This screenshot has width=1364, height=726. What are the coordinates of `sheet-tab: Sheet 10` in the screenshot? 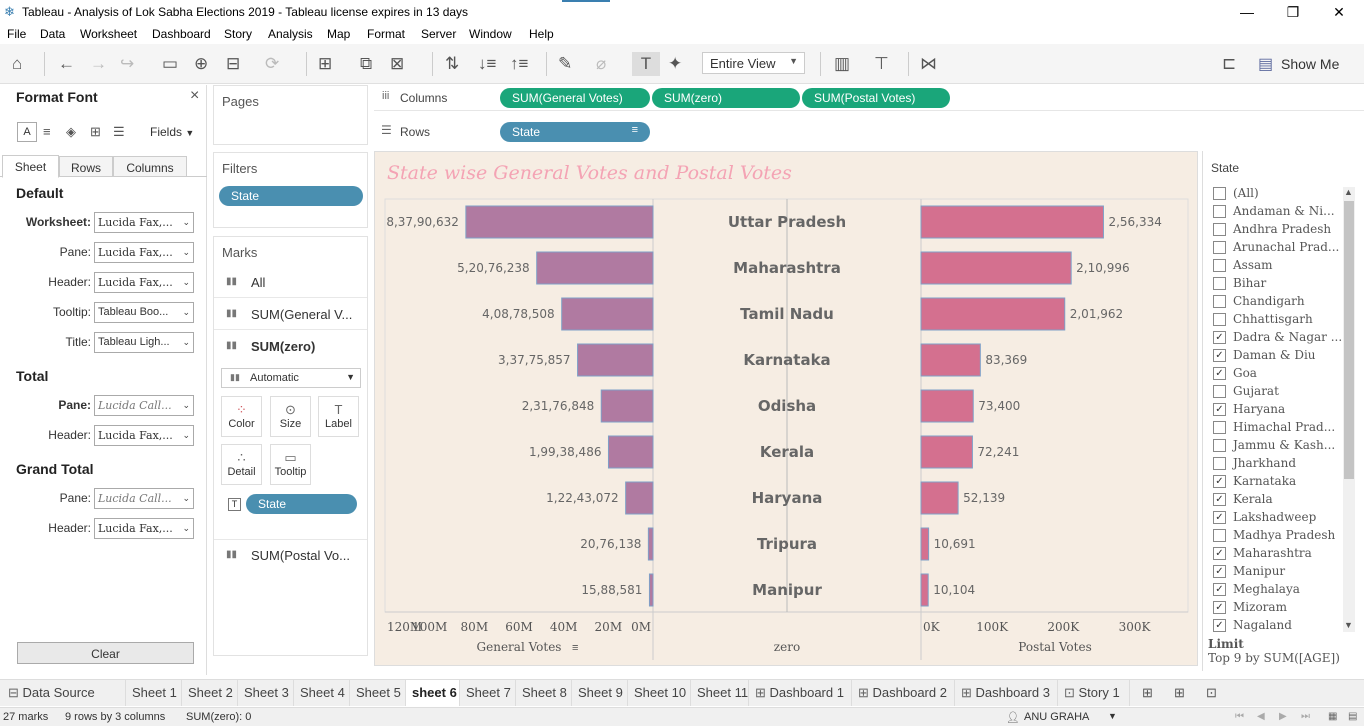 It's located at (659, 693).